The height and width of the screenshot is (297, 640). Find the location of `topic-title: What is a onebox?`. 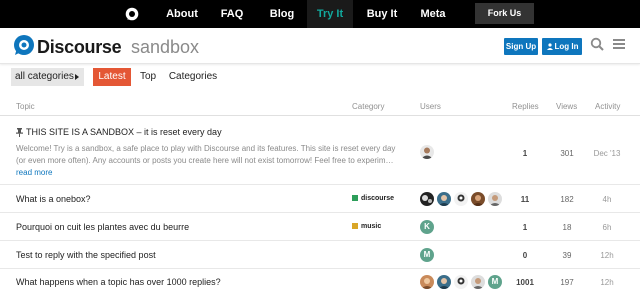

topic-title: What is a onebox? is located at coordinates (53, 199).